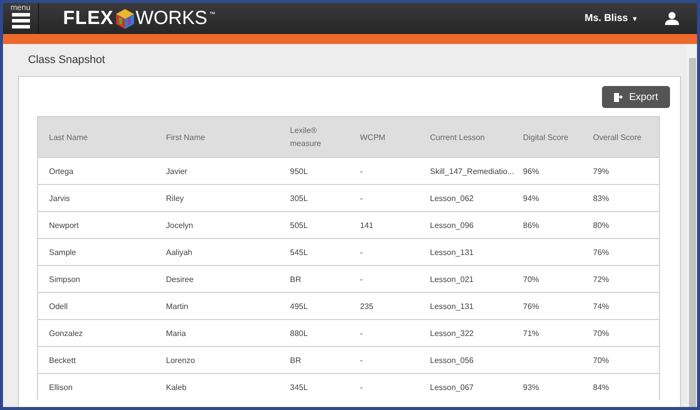  I want to click on table-cell-text: Javier, so click(176, 171).